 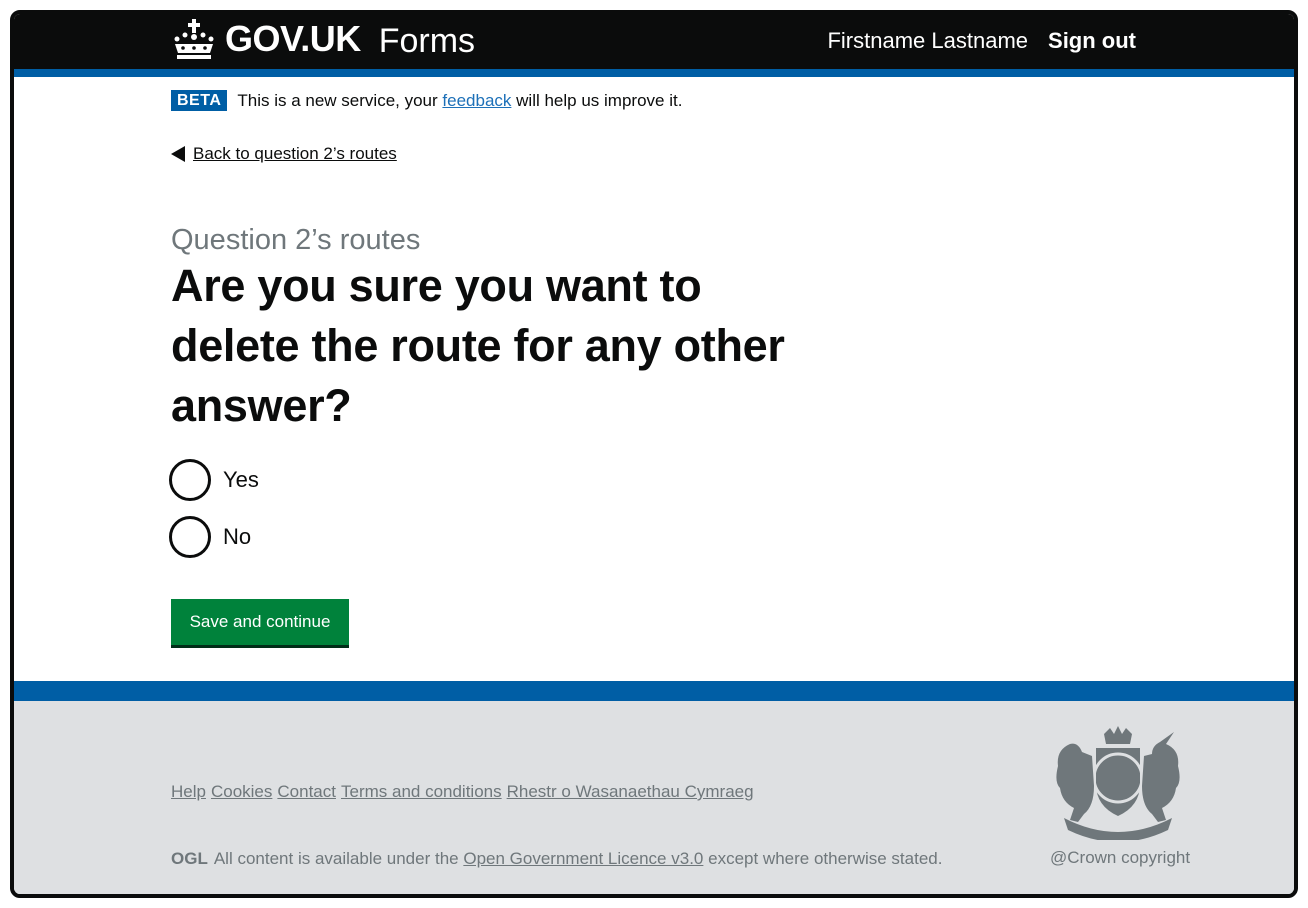 What do you see at coordinates (260, 622) in the screenshot?
I see `save-and-continue-button: Save and continue` at bounding box center [260, 622].